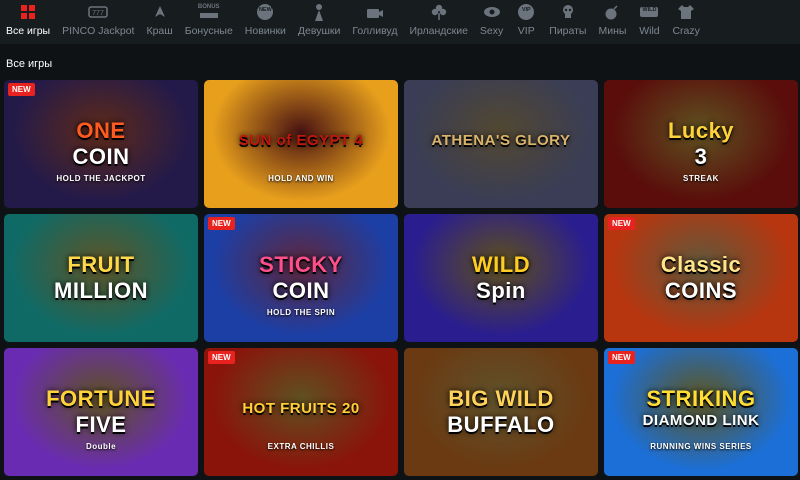 The width and height of the screenshot is (800, 480). What do you see at coordinates (685, 22) in the screenshot?
I see `nav-item-13: Crazy` at bounding box center [685, 22].